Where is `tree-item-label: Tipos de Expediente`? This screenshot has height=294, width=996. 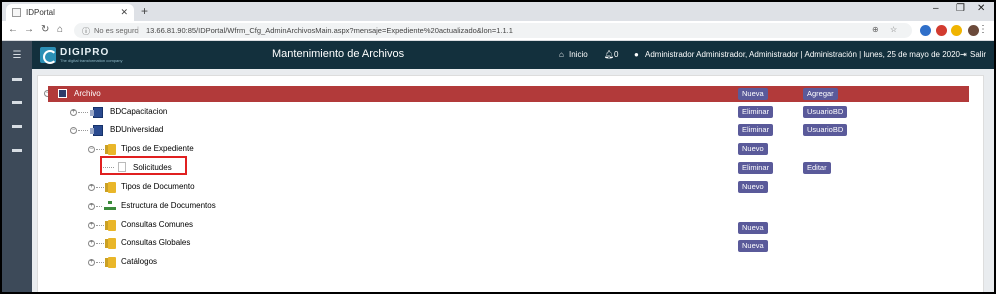 tree-item-label: Tipos de Expediente is located at coordinates (157, 148).